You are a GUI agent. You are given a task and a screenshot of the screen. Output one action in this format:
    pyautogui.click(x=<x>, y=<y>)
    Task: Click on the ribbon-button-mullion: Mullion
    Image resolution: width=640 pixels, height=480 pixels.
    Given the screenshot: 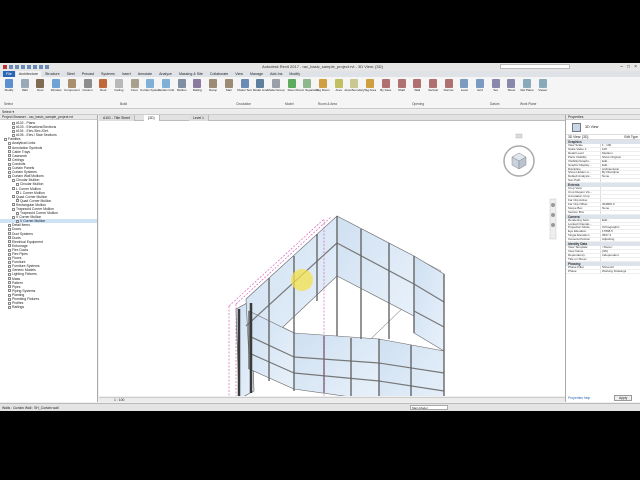 What is the action you would take?
    pyautogui.click(x=182, y=85)
    